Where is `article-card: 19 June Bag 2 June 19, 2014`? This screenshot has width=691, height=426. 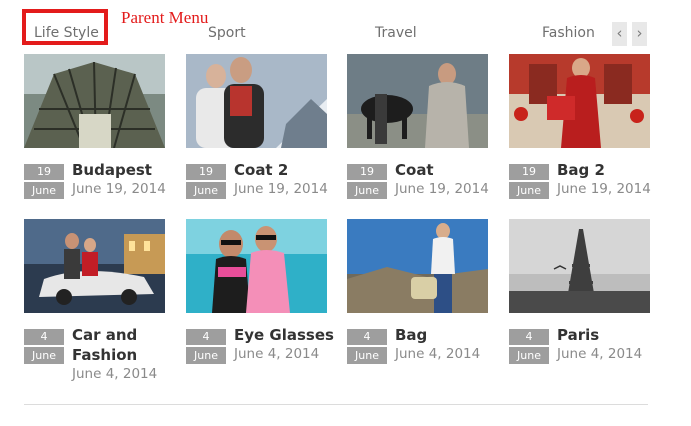
article-card: 19 June Bag 2 June 19, 2014 is located at coordinates (580, 126).